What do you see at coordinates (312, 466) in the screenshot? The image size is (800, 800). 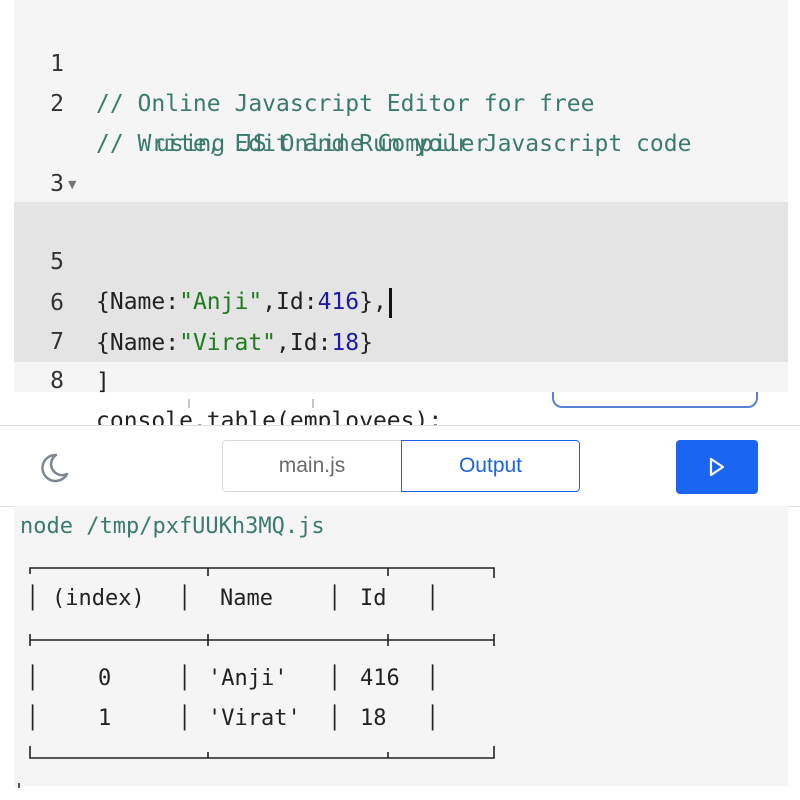 I see `tab-main-js: main.js` at bounding box center [312, 466].